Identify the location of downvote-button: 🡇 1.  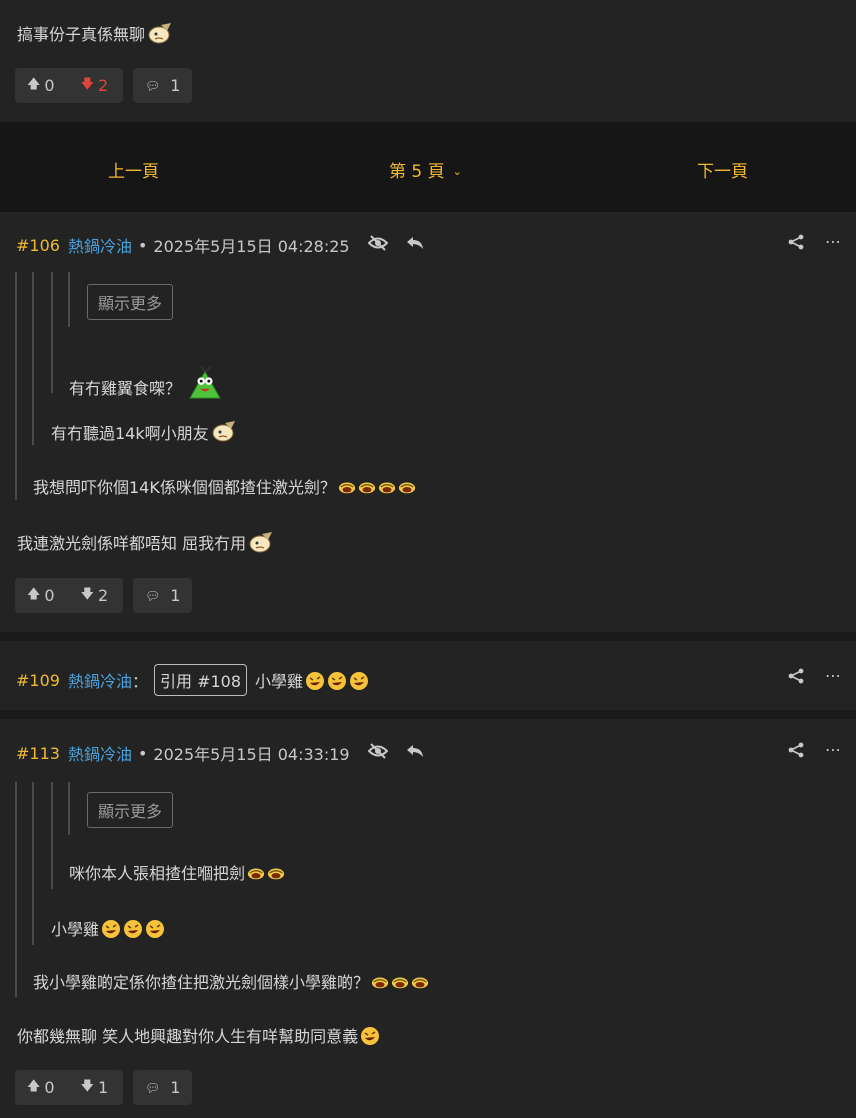
(95, 1088).